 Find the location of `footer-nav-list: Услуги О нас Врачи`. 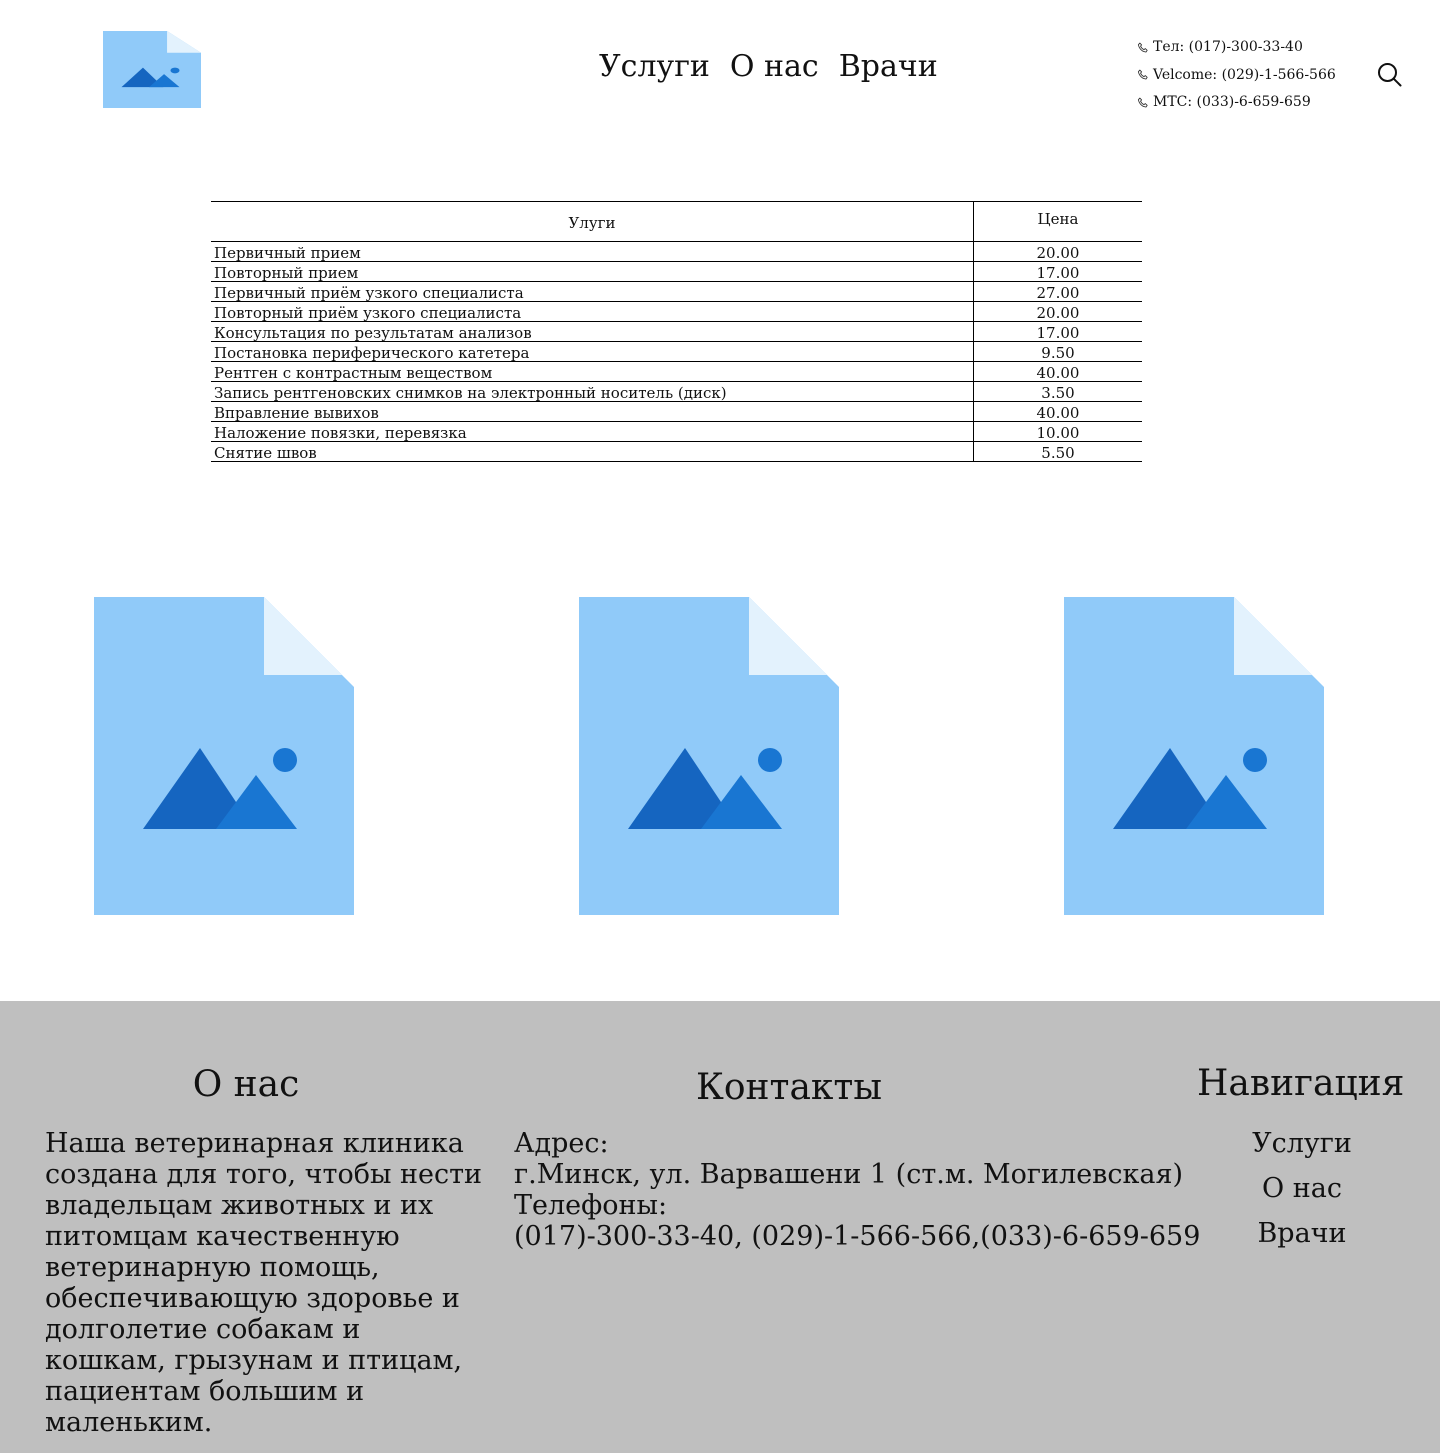

footer-nav-list: Услуги О нас Врачи is located at coordinates (1302, 1193).